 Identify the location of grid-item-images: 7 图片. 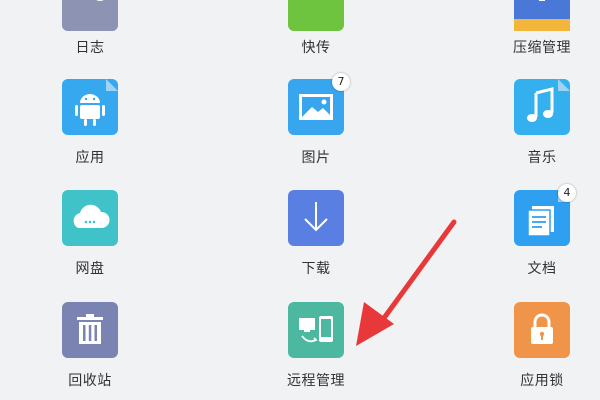
(316, 131).